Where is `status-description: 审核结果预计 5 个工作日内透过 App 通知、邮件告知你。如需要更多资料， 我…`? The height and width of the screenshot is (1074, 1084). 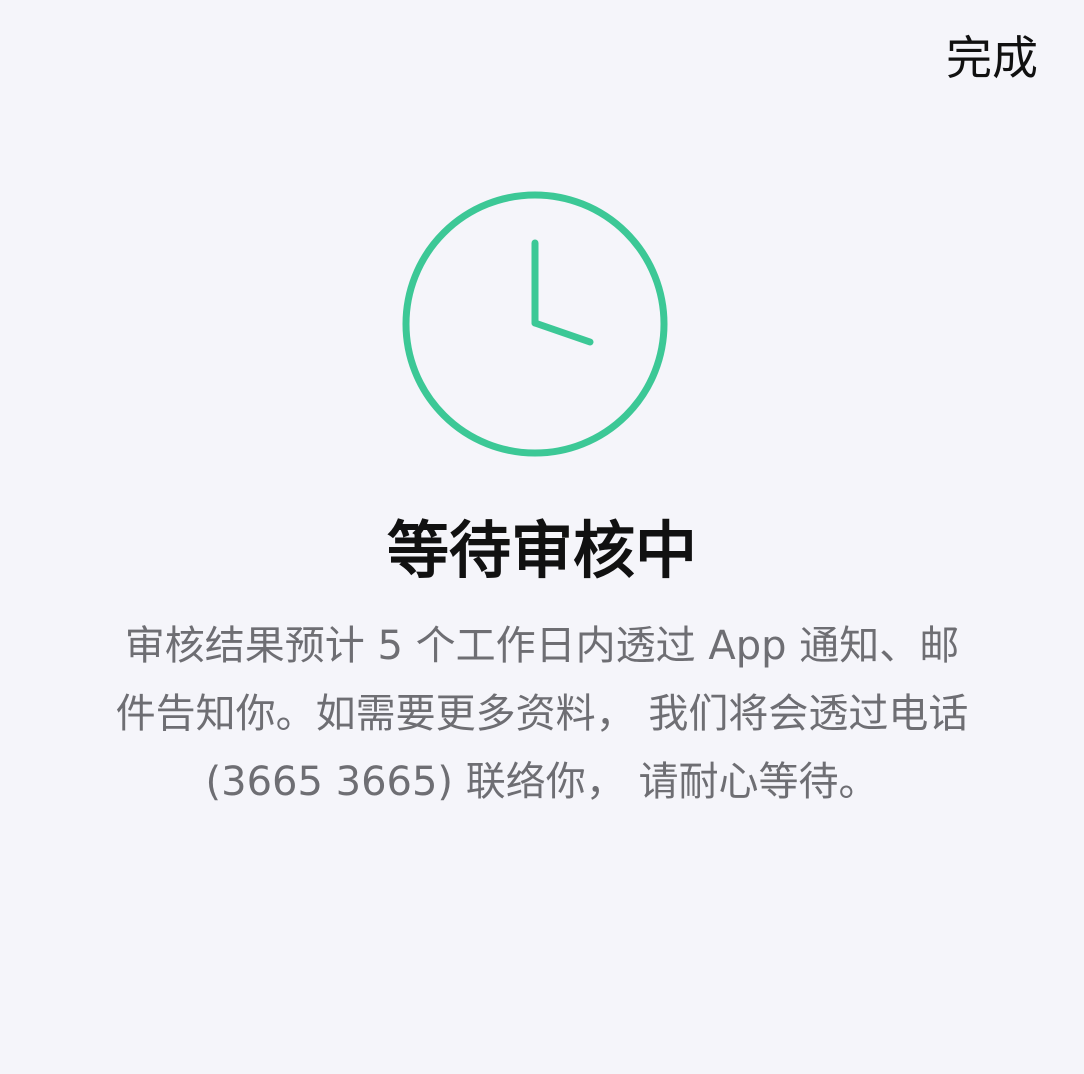
status-description: 审核结果预计 5 个工作日内透过 App 通知、邮件告知你。如需要更多资料， 我… is located at coordinates (542, 714).